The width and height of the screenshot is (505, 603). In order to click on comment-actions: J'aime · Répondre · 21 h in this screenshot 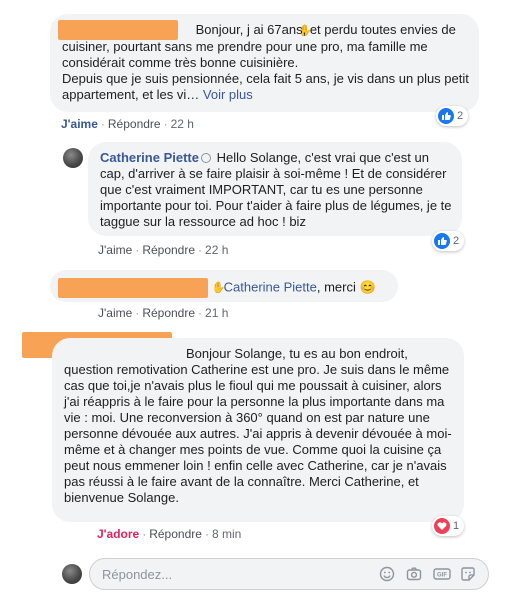, I will do `click(163, 313)`.